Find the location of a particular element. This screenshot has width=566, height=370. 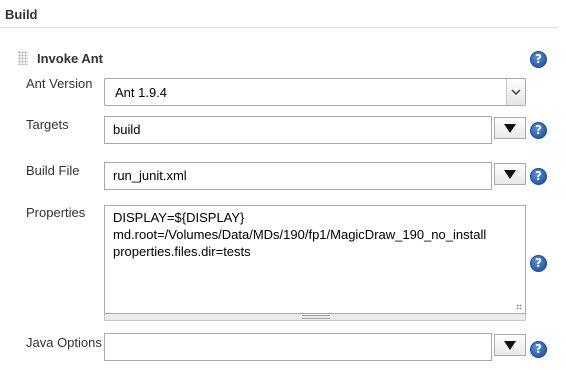

ant-version-value: Ant 1.9.4 is located at coordinates (141, 92).